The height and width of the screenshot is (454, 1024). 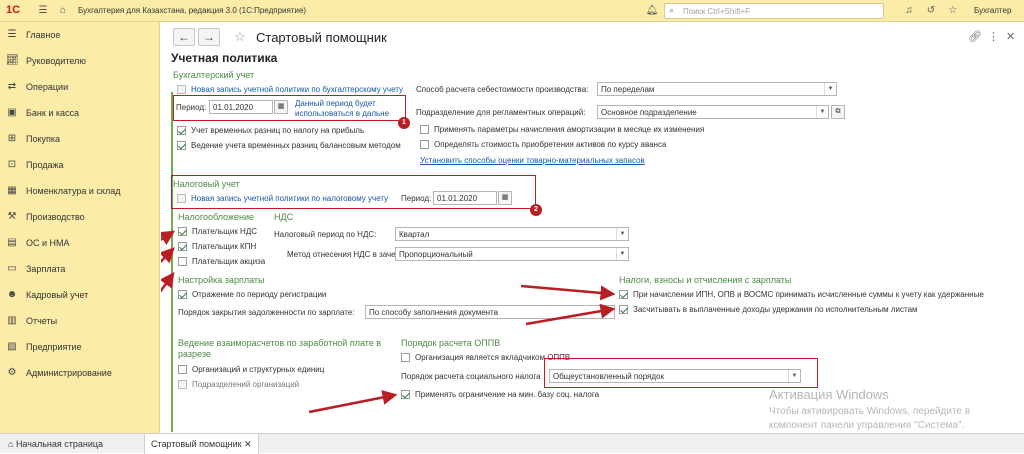 What do you see at coordinates (209, 37) in the screenshot?
I see `forward-button: →` at bounding box center [209, 37].